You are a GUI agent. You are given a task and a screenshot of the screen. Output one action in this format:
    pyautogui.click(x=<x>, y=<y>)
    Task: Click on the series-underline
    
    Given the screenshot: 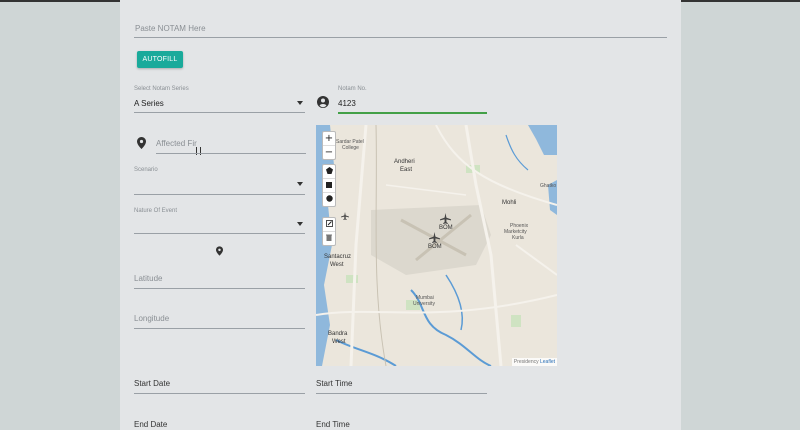 What is the action you would take?
    pyautogui.click(x=219, y=112)
    